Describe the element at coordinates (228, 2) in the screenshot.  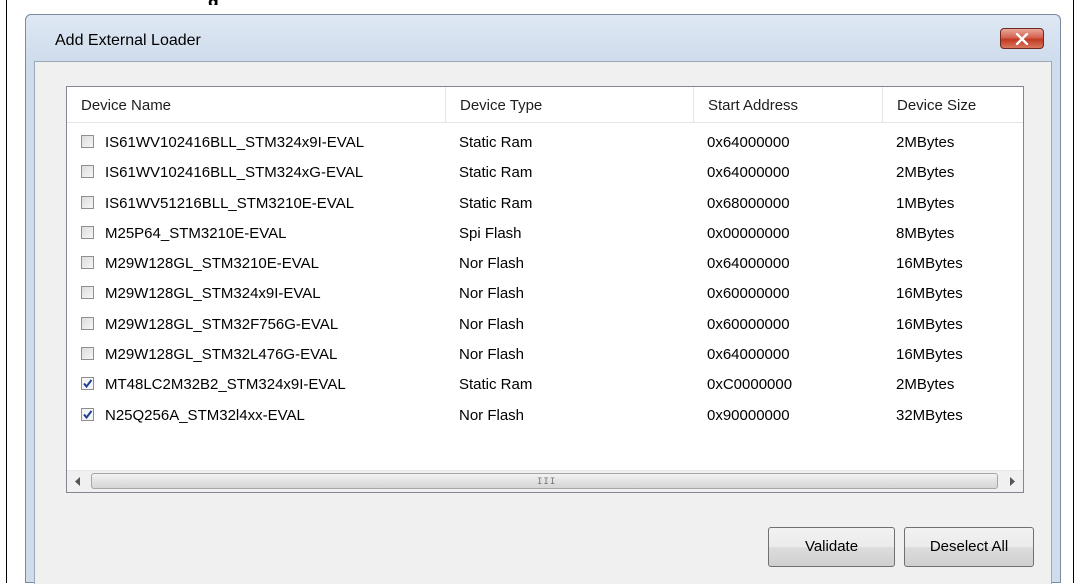
I see `caption-fragment: g` at that location.